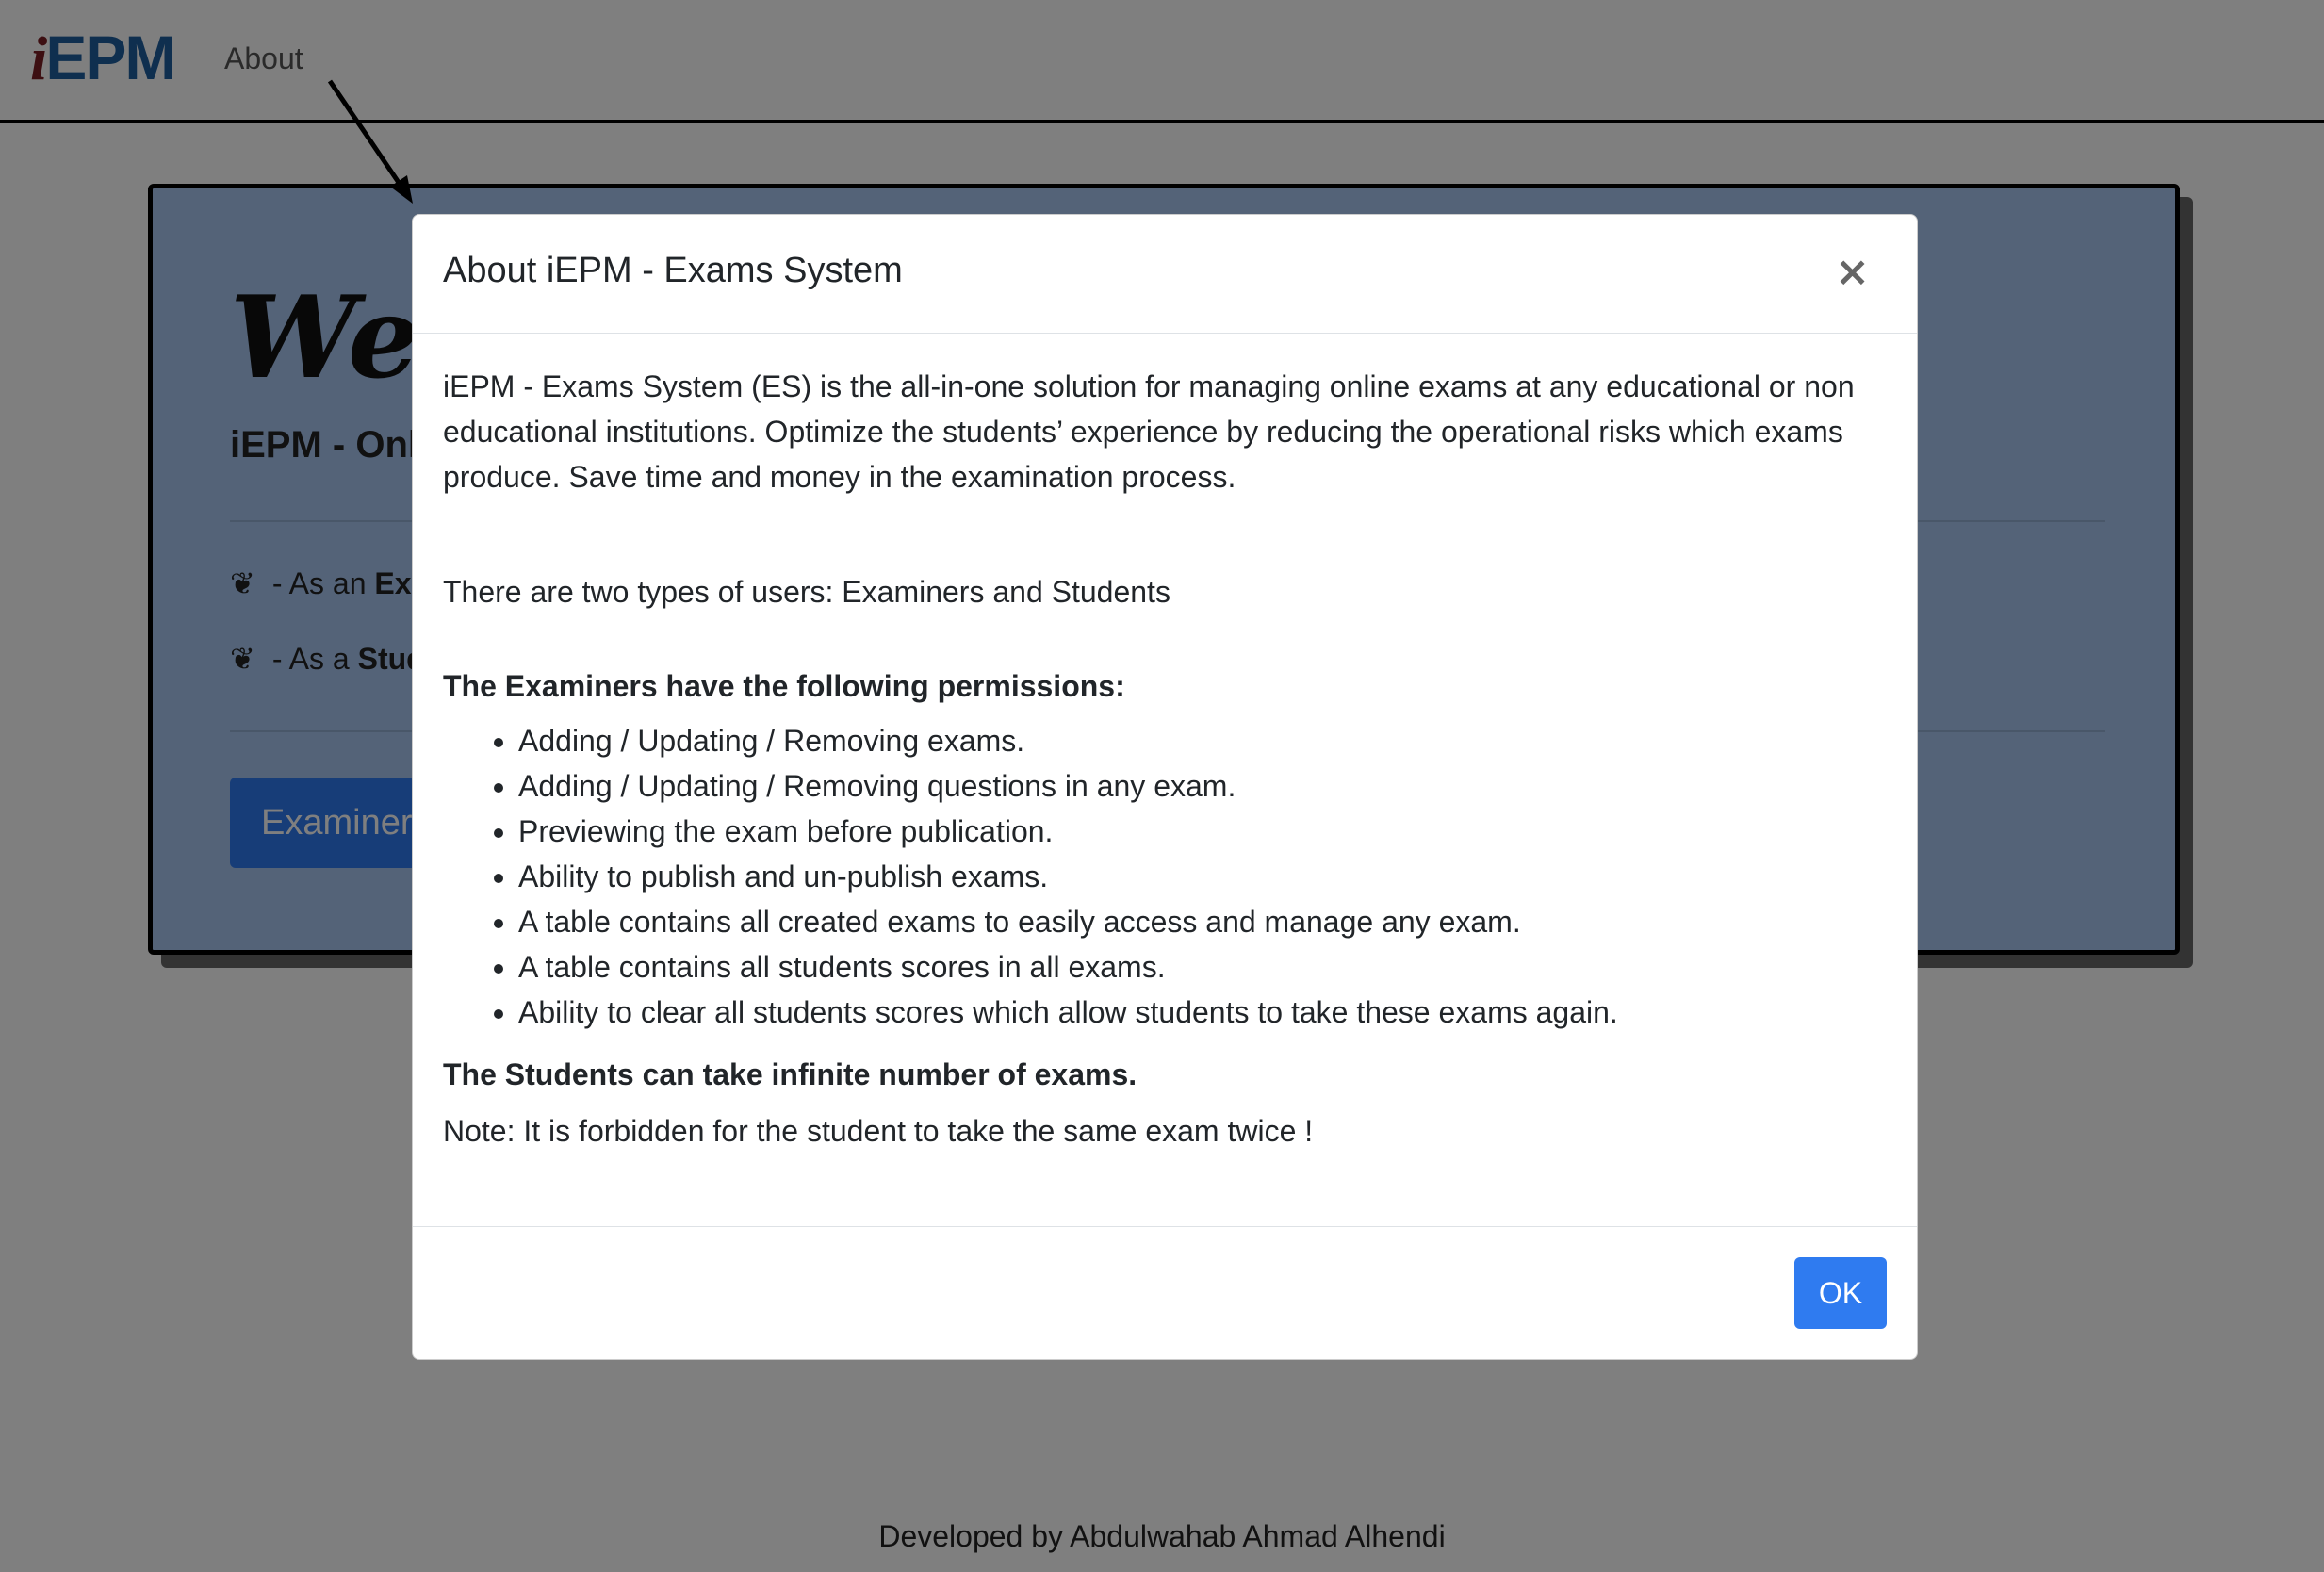 The height and width of the screenshot is (1572, 2324). I want to click on list-item: Adding / Updating / Removing exams., so click(1196, 740).